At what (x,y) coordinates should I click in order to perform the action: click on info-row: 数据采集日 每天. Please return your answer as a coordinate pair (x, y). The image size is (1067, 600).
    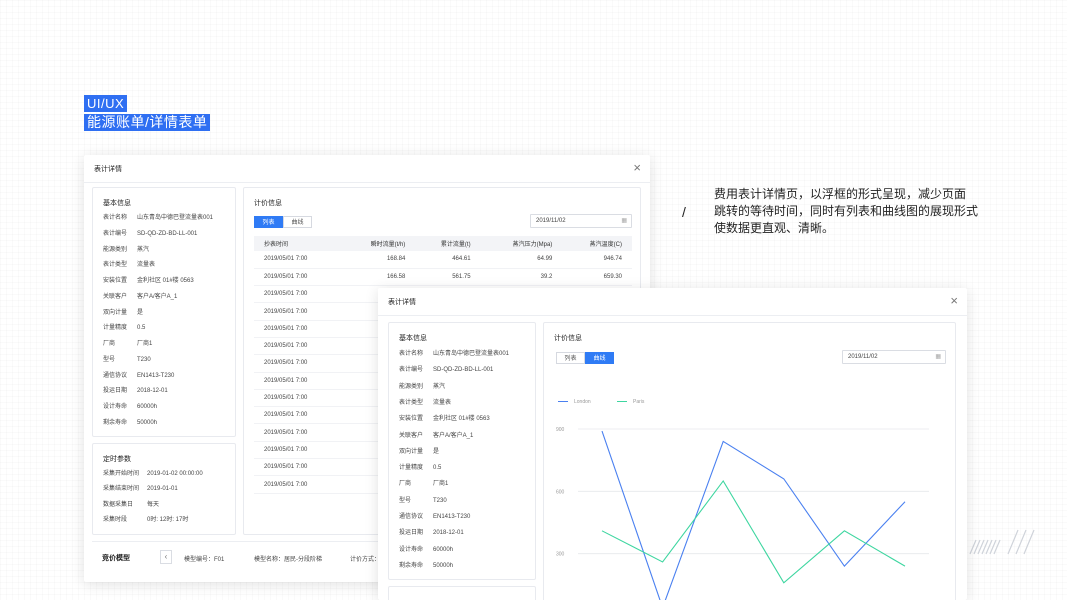
    Looking at the image, I should click on (131, 505).